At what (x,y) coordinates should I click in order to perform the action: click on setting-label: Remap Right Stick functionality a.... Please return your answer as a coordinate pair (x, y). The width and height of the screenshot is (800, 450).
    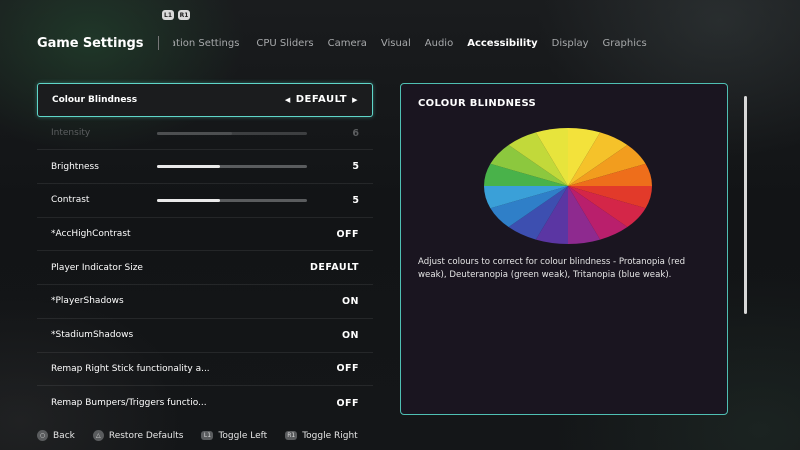
    Looking at the image, I should click on (130, 368).